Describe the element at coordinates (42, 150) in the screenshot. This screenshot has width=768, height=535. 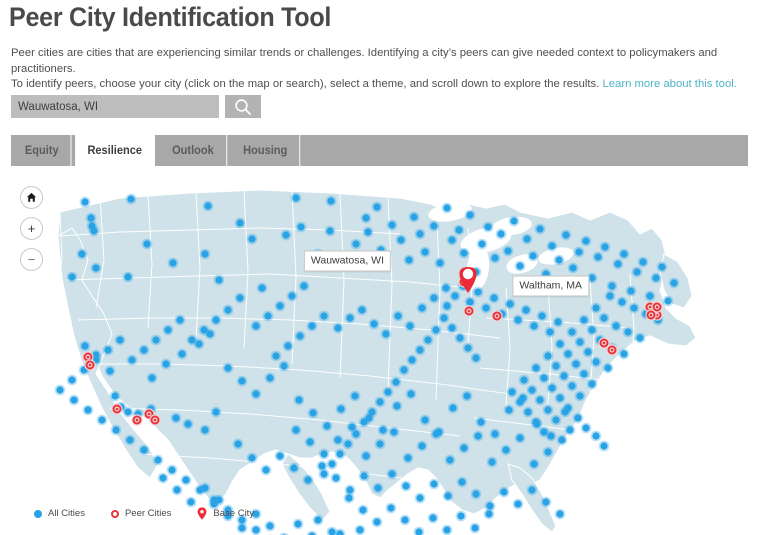
I see `tab-equity: Equity` at that location.